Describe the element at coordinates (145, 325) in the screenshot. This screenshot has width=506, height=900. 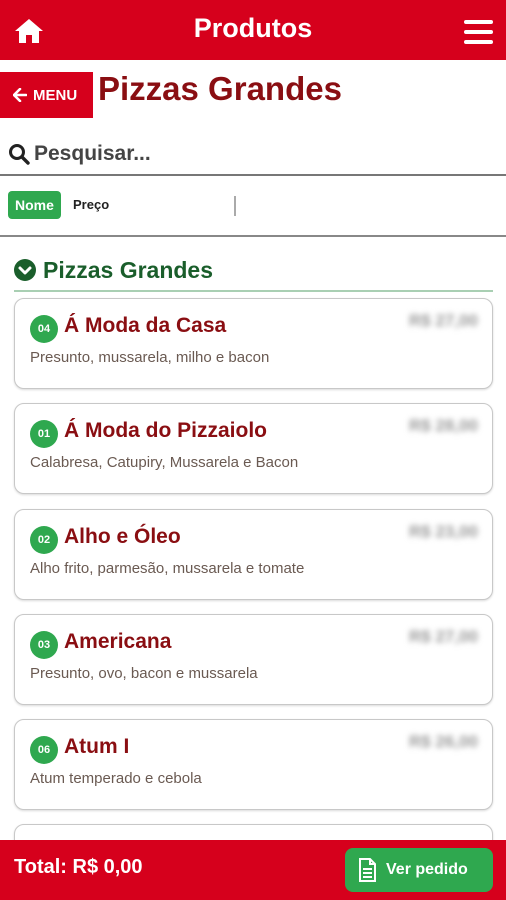
I see `product-name: Á Moda da Casa` at that location.